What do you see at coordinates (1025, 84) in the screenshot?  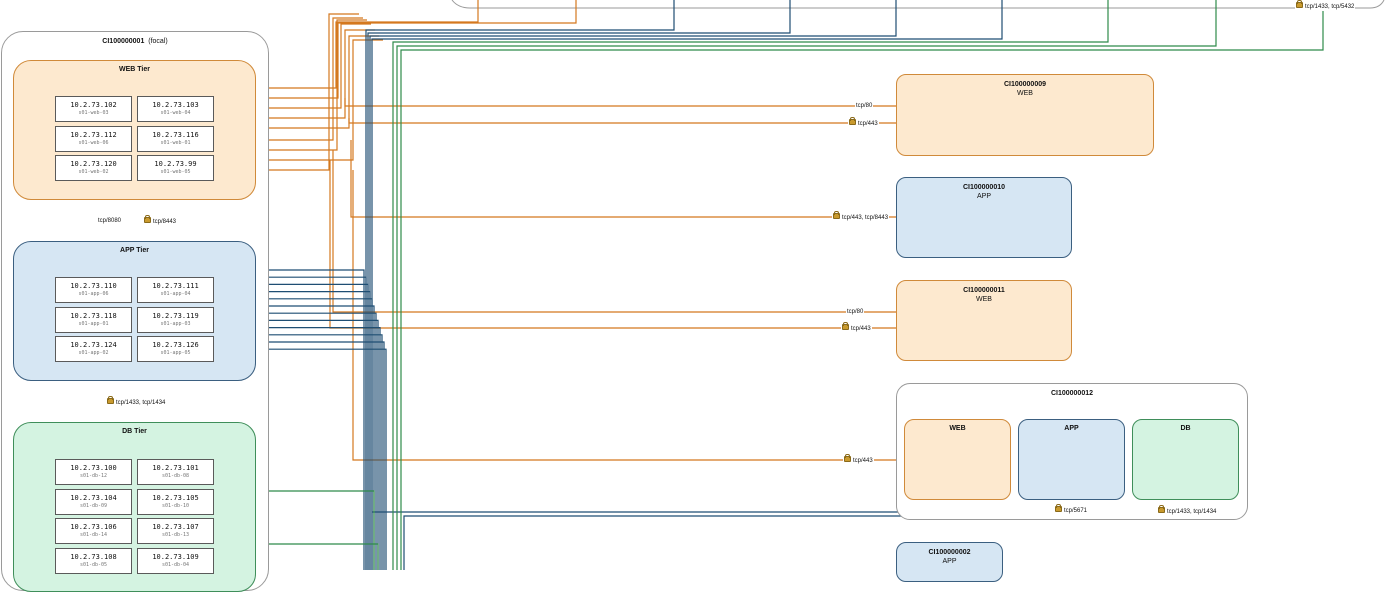 I see `ci-id: CI100000009` at bounding box center [1025, 84].